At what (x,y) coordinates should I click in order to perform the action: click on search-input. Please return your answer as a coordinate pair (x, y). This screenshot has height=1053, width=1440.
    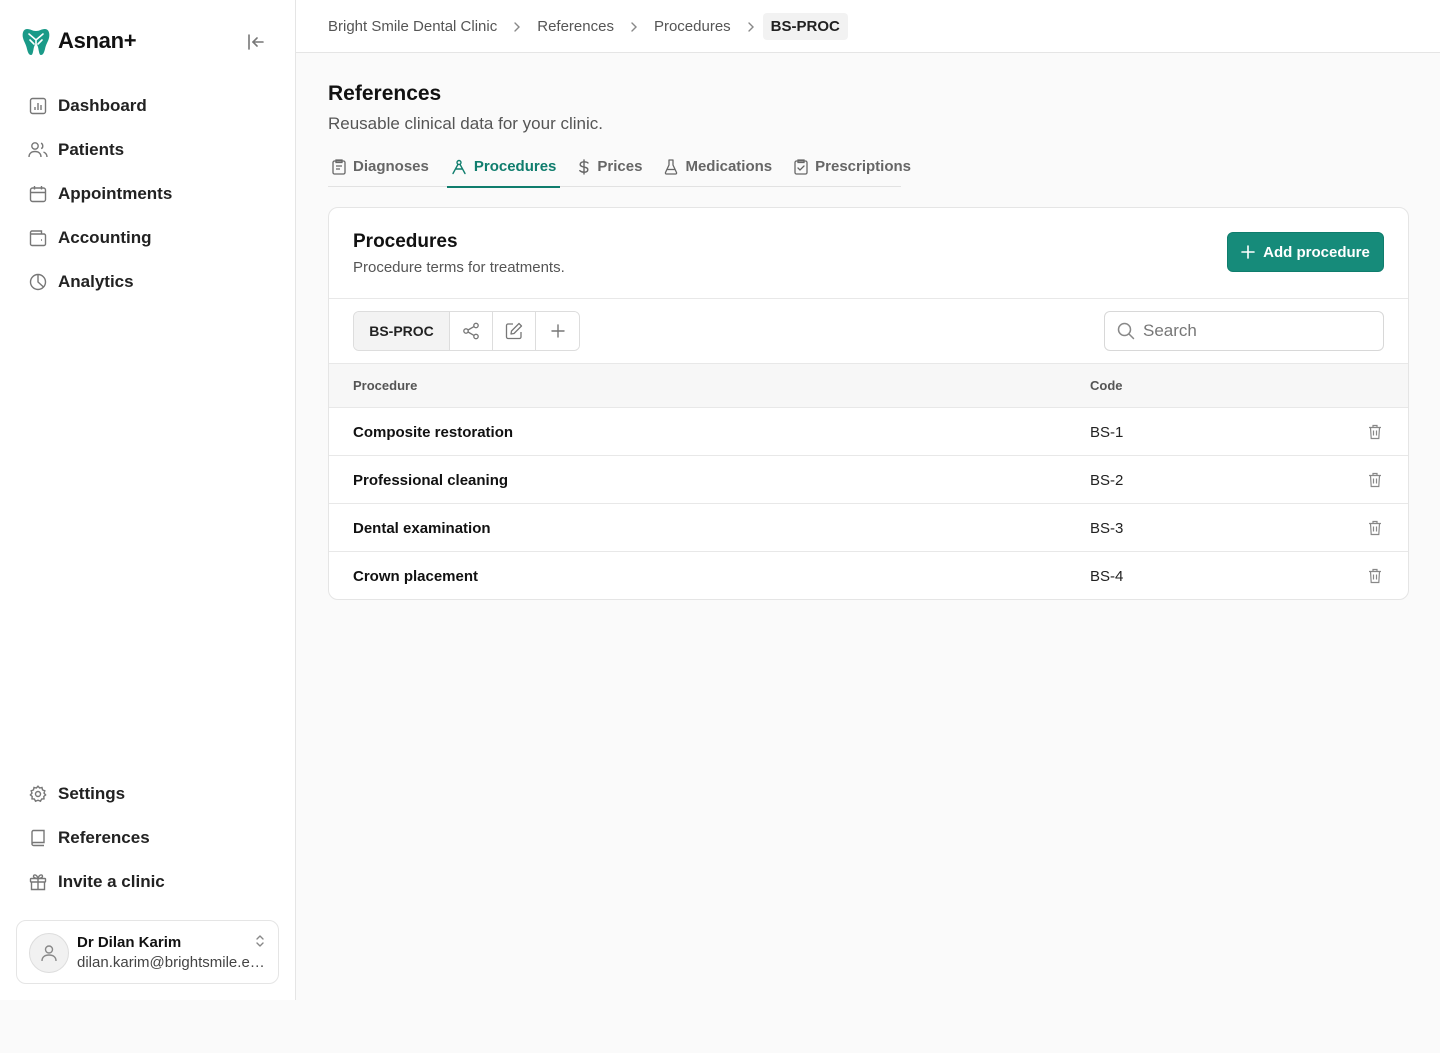
    Looking at the image, I should click on (1253, 331).